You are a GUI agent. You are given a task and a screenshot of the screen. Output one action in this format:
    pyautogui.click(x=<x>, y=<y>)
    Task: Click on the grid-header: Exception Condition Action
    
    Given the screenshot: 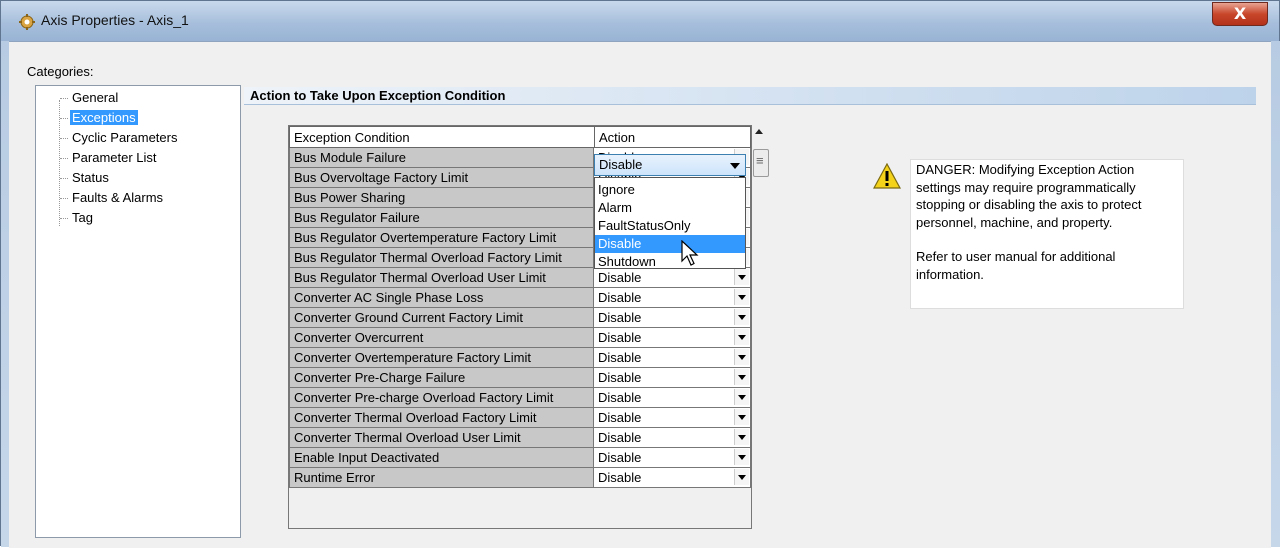 What is the action you would take?
    pyautogui.click(x=520, y=137)
    